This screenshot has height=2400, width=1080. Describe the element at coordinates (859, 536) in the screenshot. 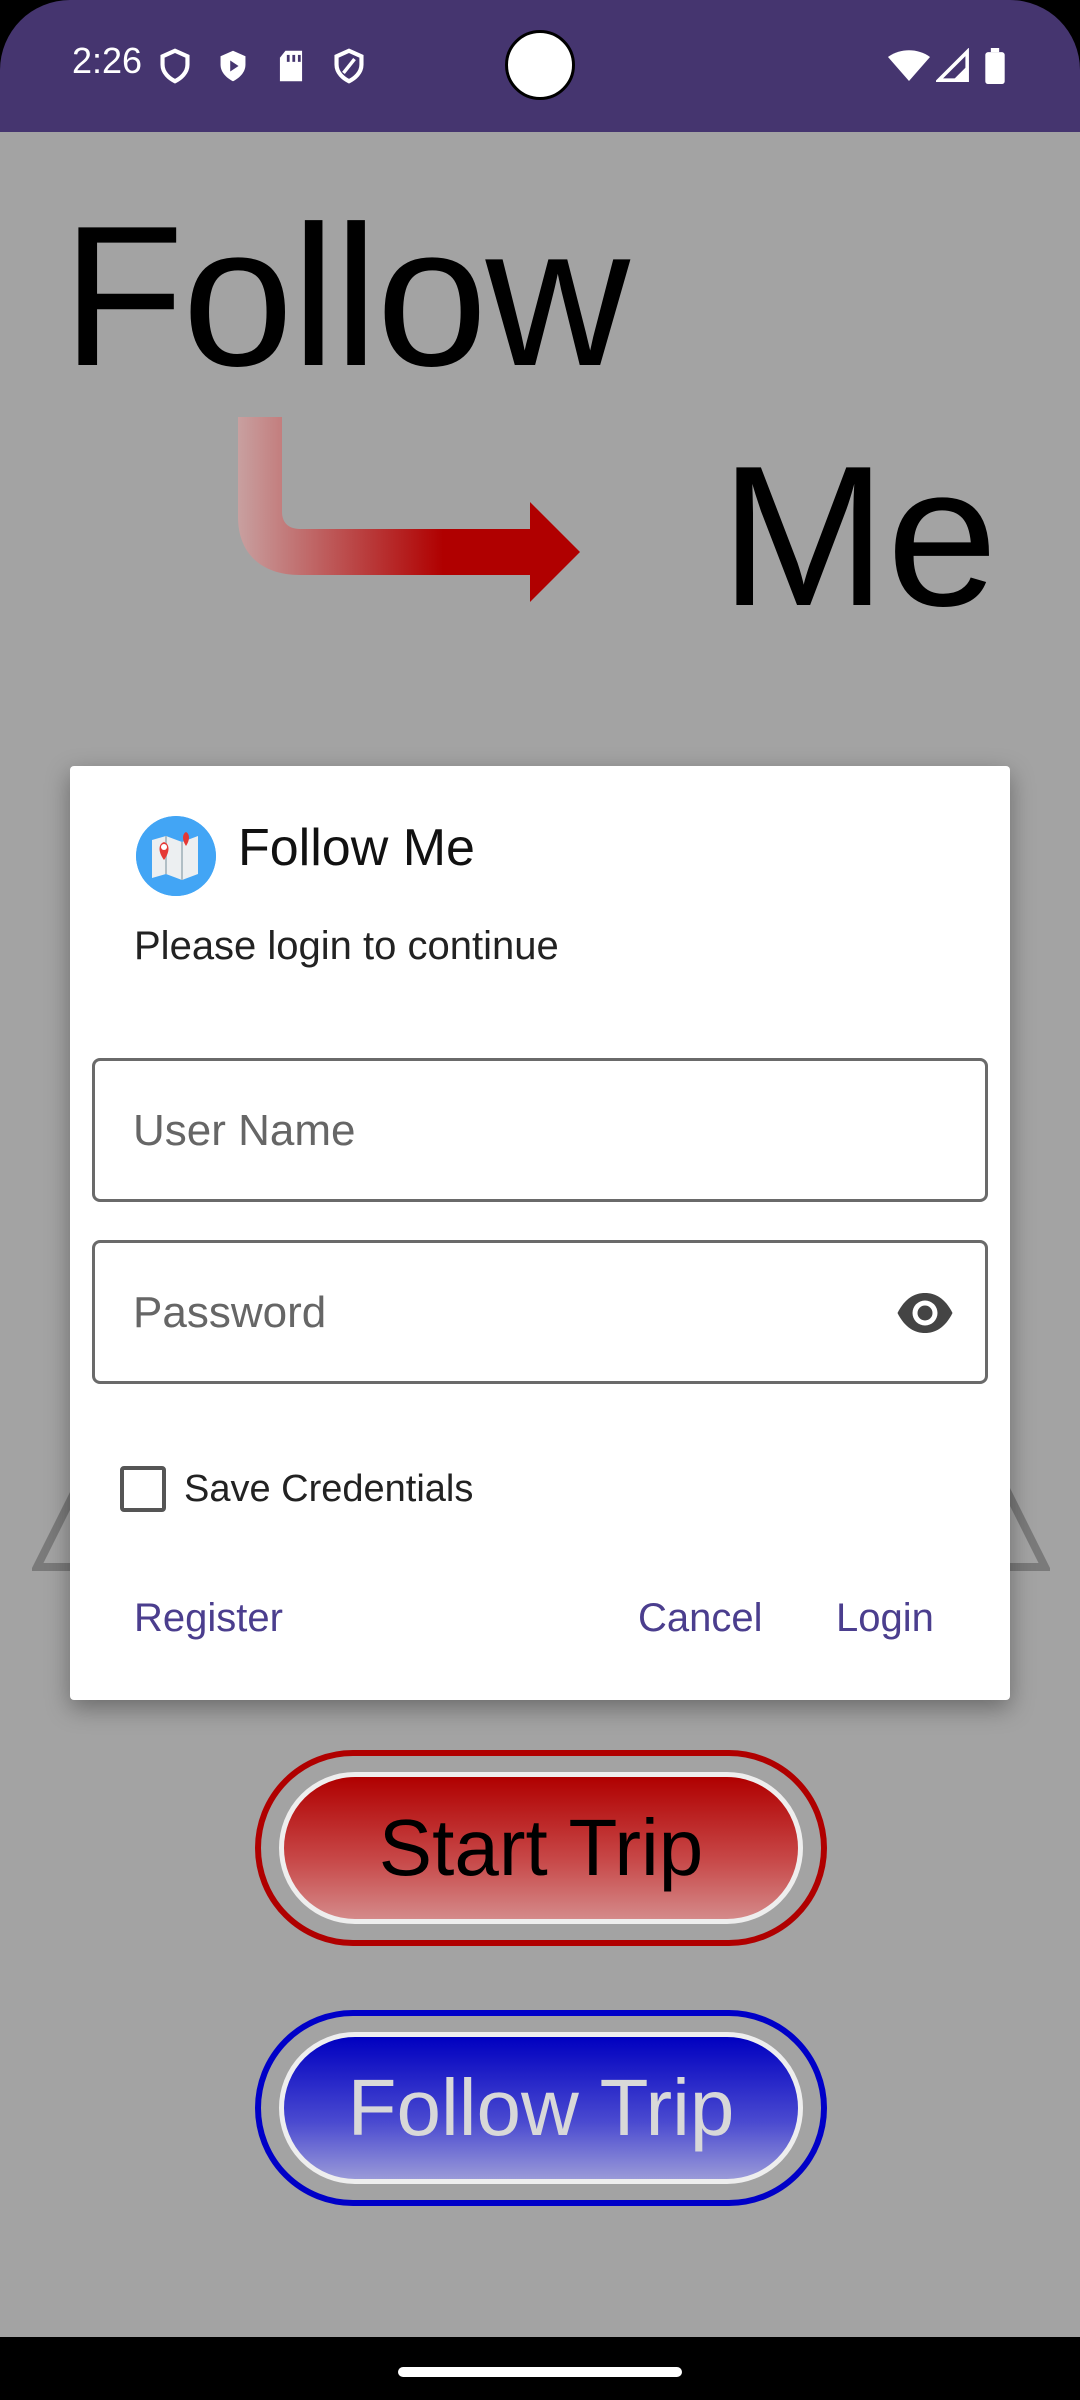

I see `logo-me-text: Me` at that location.